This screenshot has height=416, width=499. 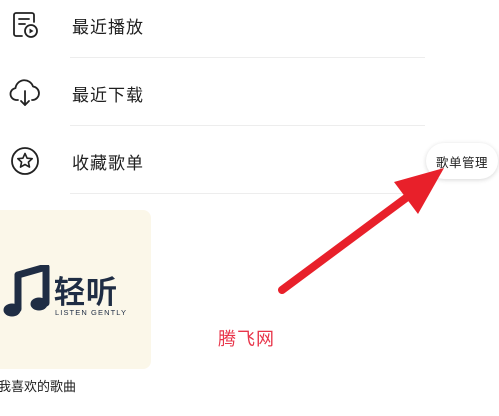 What do you see at coordinates (462, 161) in the screenshot?
I see `playlist-manage-button: 歌单管理` at bounding box center [462, 161].